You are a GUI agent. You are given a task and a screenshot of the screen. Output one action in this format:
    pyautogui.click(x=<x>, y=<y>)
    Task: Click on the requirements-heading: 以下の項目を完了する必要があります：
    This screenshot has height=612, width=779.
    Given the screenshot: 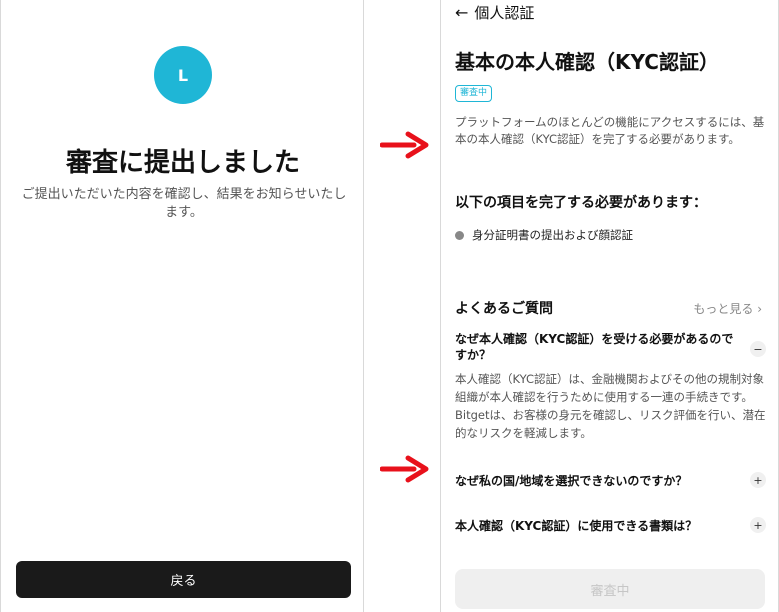 What is the action you would take?
    pyautogui.click(x=581, y=203)
    